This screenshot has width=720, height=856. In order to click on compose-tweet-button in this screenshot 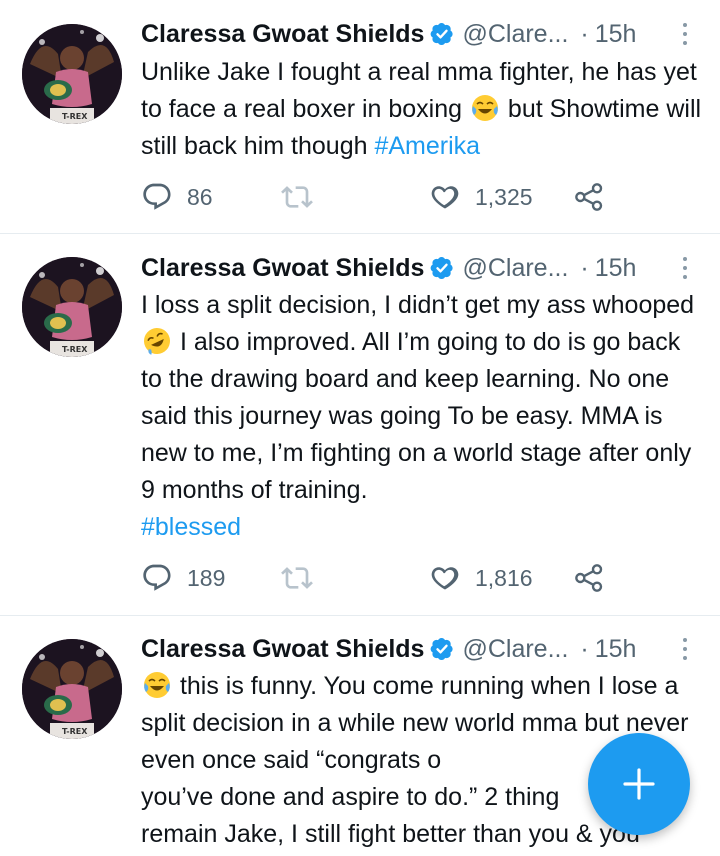, I will do `click(639, 784)`.